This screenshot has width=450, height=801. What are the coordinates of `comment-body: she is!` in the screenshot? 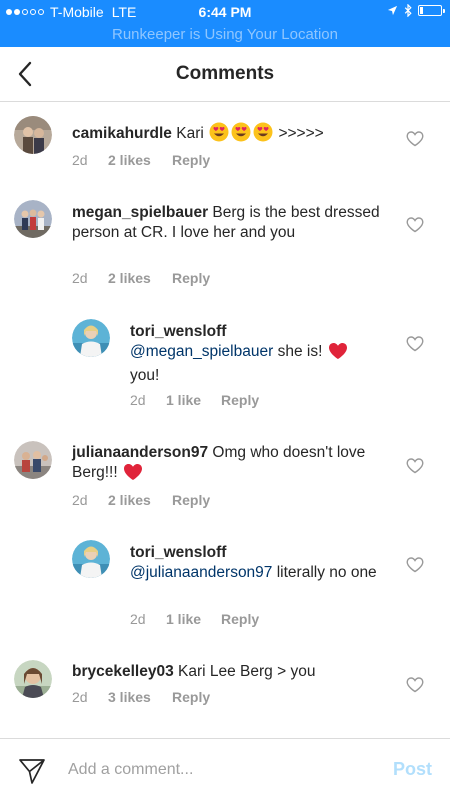 It's located at (300, 351).